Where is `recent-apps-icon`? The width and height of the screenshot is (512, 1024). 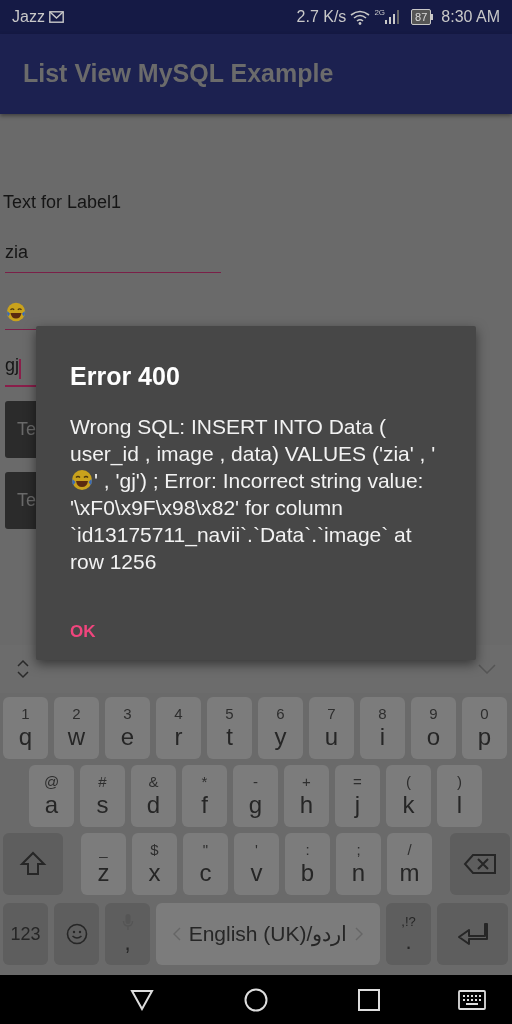 recent-apps-icon is located at coordinates (369, 999).